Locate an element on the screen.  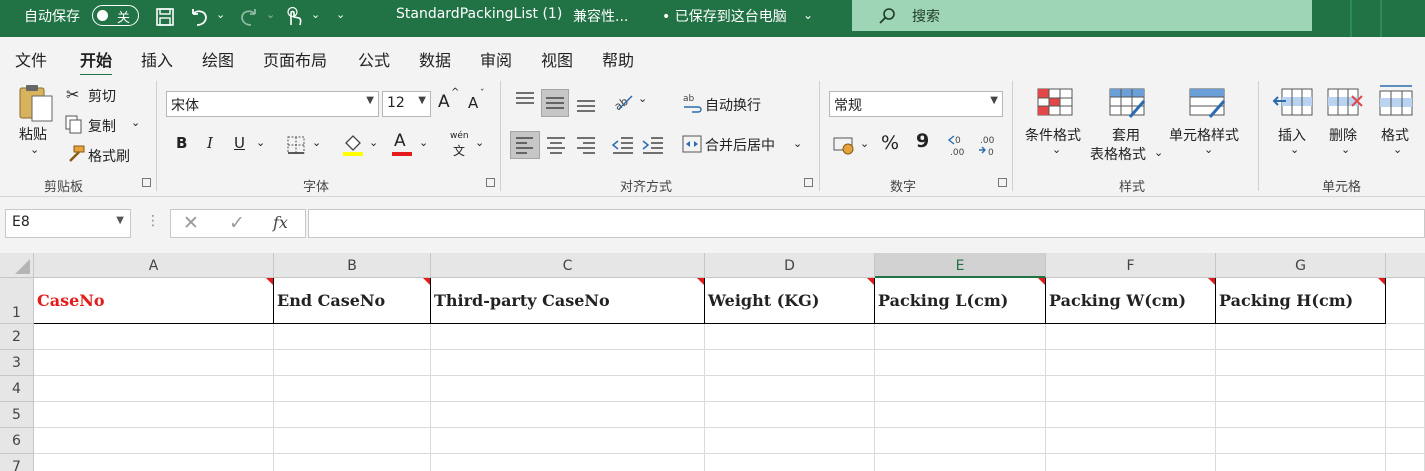
font-name-combo: 宋体 ▼ is located at coordinates (272, 104).